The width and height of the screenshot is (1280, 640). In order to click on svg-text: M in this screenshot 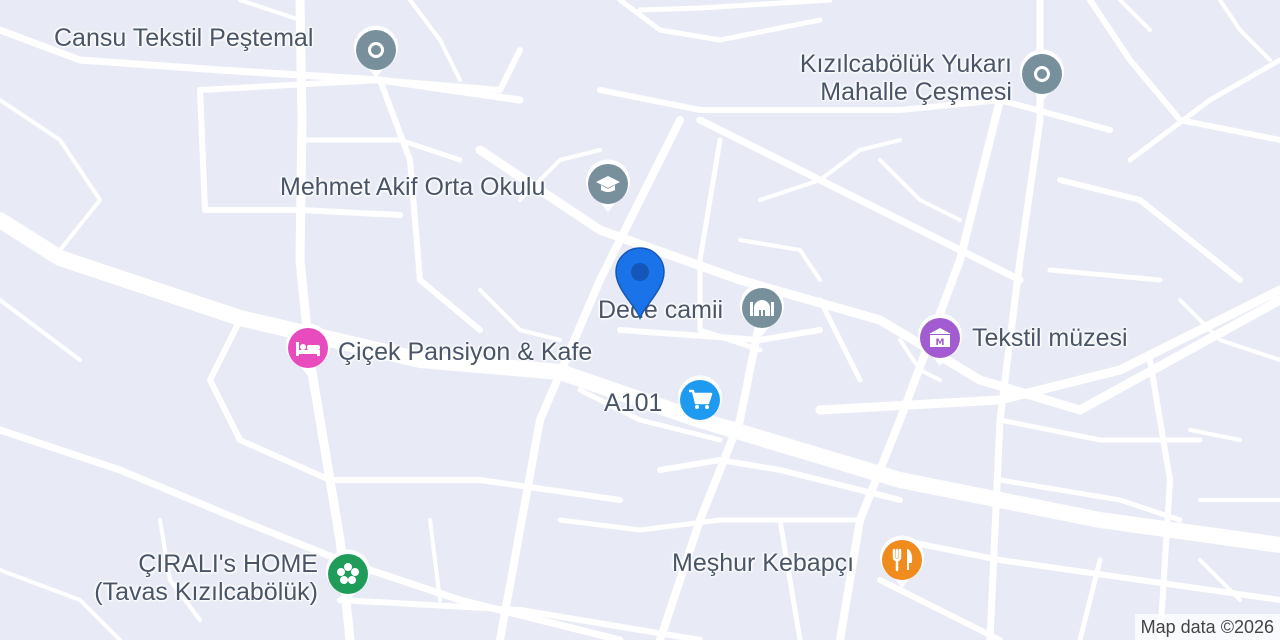, I will do `click(940, 343)`.